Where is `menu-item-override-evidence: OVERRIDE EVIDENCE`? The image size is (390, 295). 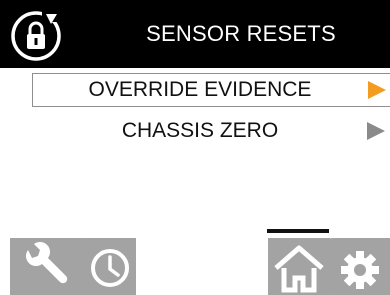
menu-item-override-evidence: OVERRIDE EVIDENCE is located at coordinates (211, 90).